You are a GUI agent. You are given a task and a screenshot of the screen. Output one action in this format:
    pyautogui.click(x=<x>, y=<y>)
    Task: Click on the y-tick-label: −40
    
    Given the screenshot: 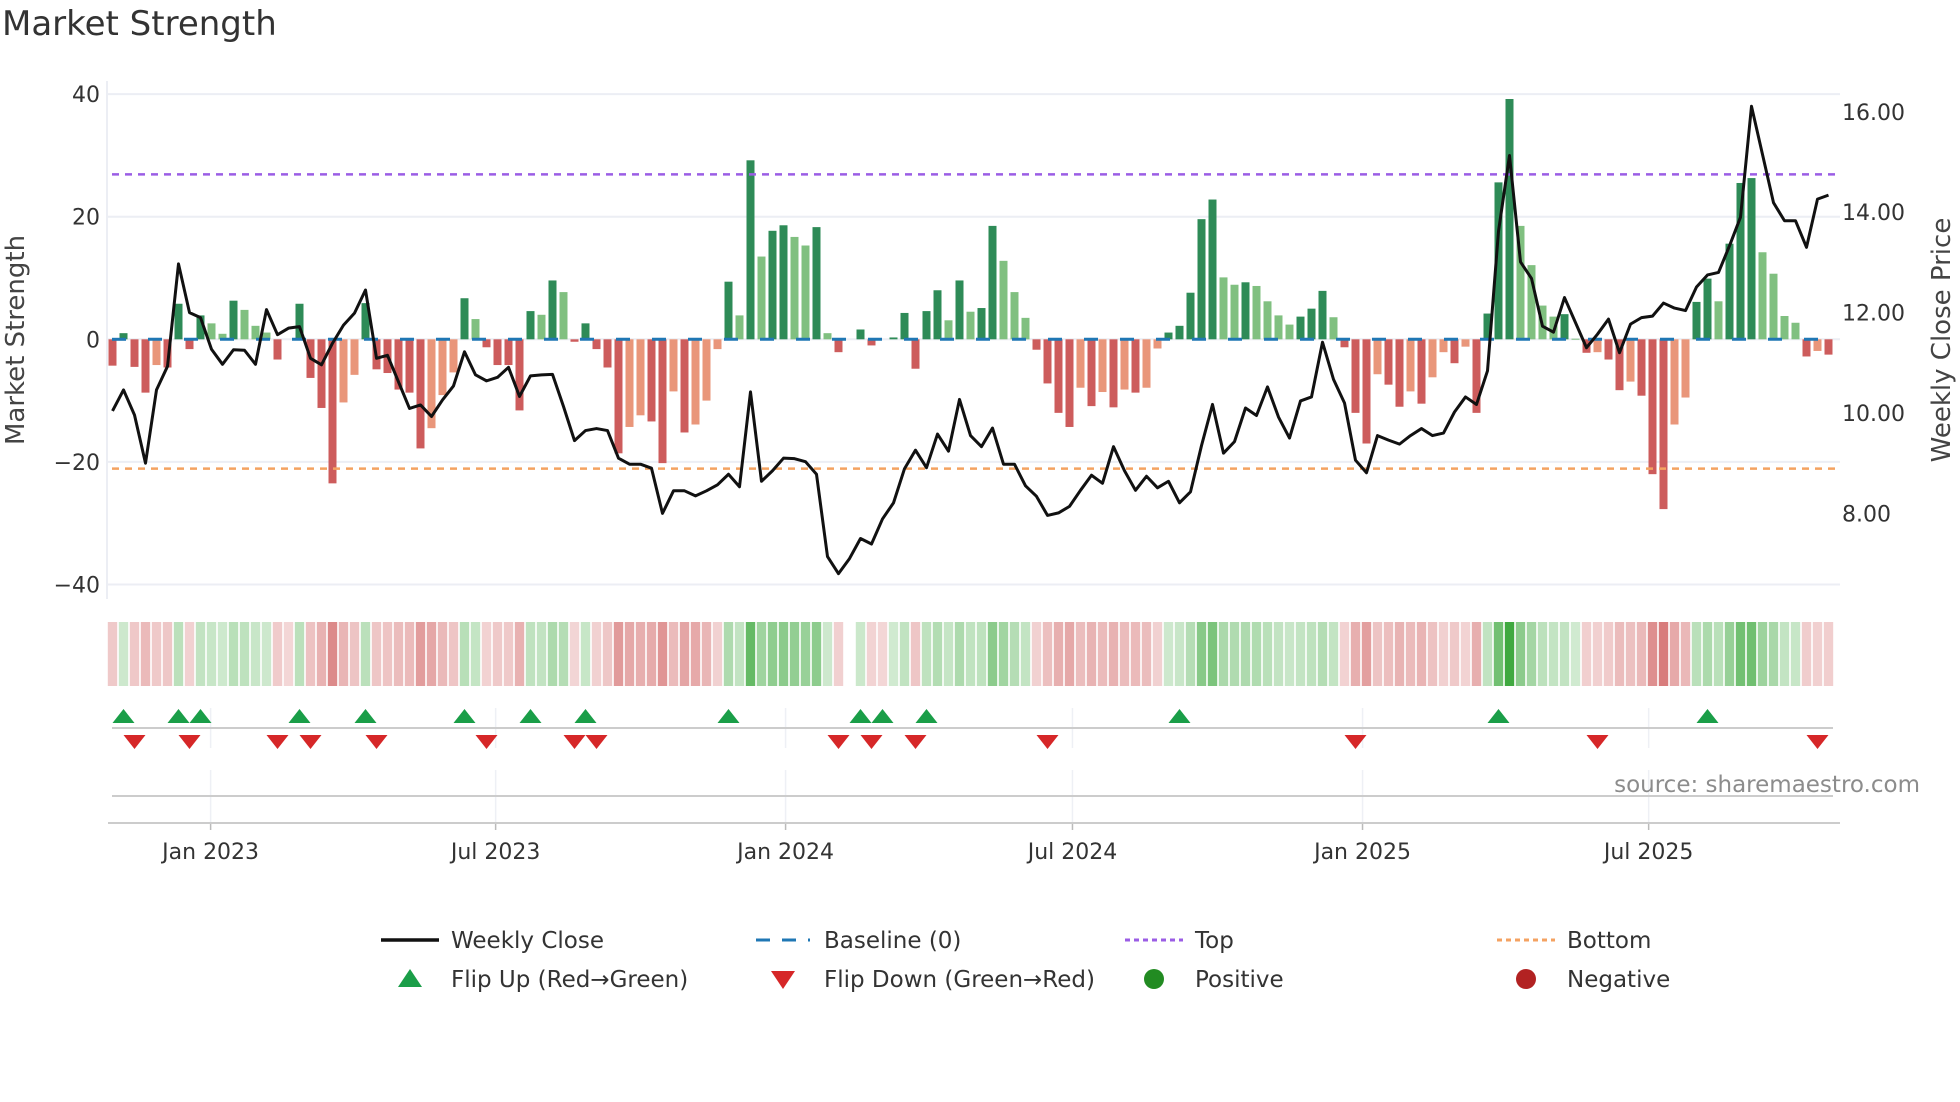 What is the action you would take?
    pyautogui.click(x=77, y=586)
    